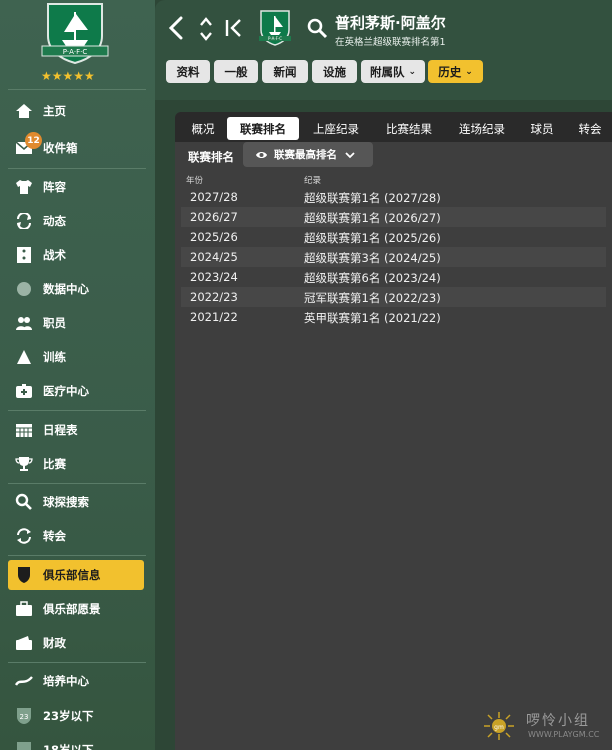 The height and width of the screenshot is (750, 612). Describe the element at coordinates (76, 391) in the screenshot. I see `sidebar-item-medical: 医疗中心` at that location.